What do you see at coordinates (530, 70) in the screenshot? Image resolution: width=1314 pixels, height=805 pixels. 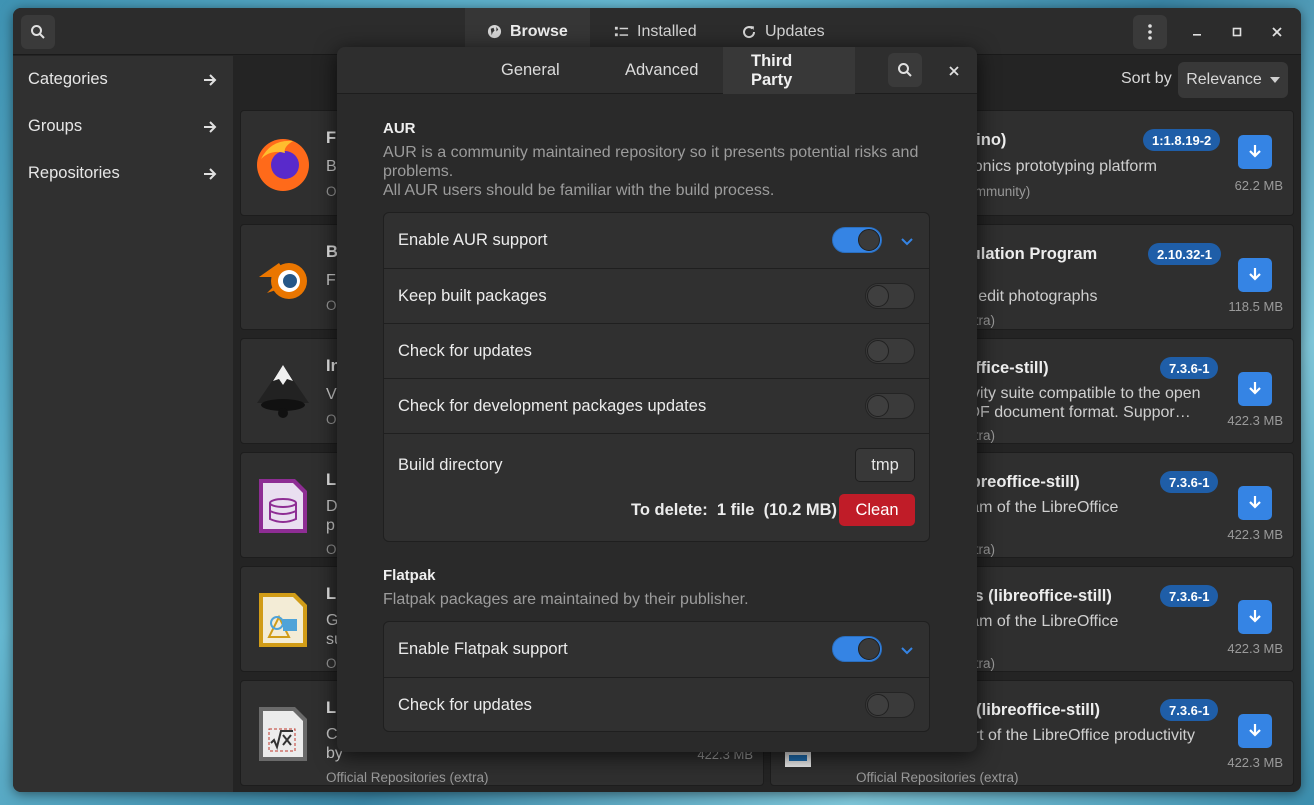 I see `tab-general: General` at bounding box center [530, 70].